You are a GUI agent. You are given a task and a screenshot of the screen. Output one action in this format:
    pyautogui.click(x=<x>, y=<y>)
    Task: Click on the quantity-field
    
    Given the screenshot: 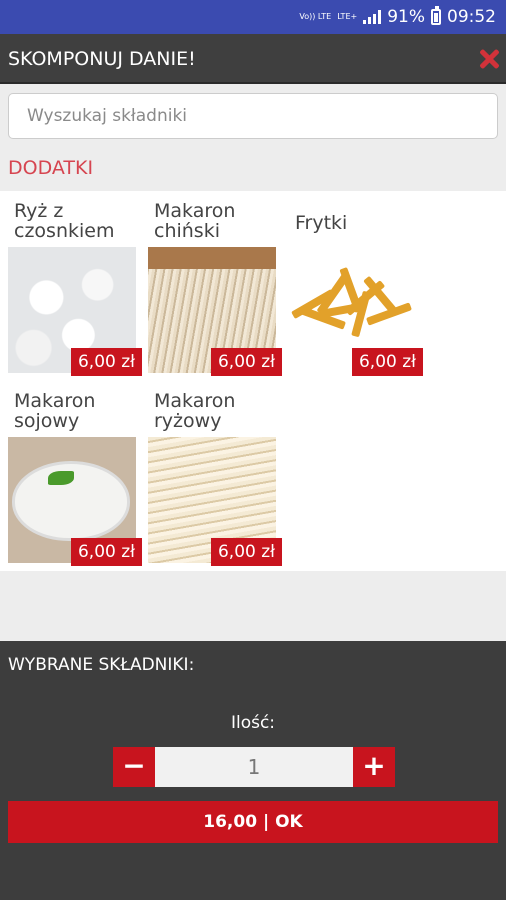 What is the action you would take?
    pyautogui.click(x=254, y=767)
    